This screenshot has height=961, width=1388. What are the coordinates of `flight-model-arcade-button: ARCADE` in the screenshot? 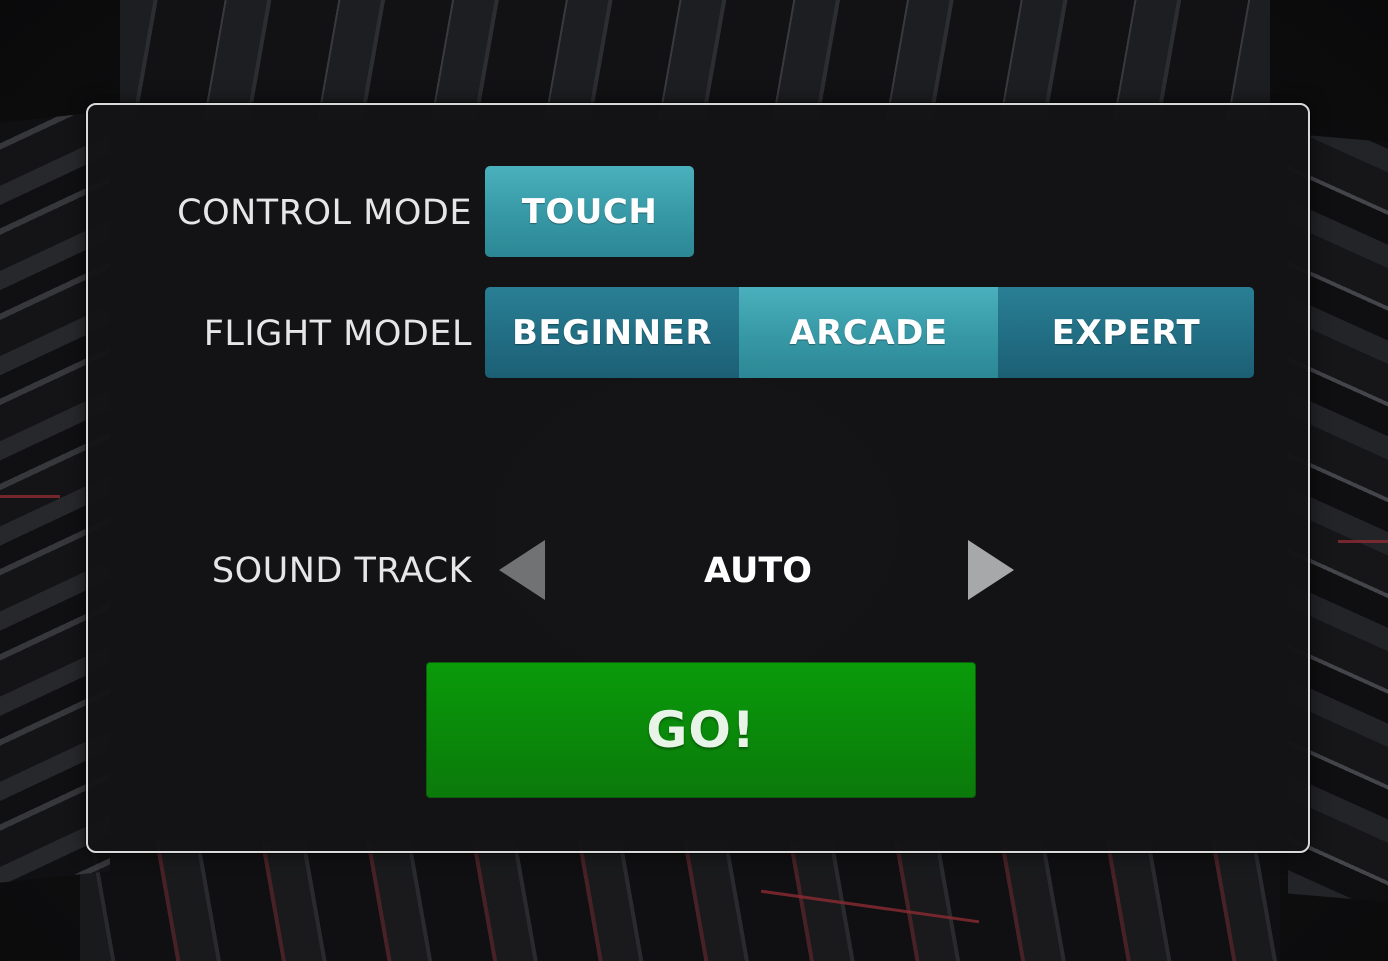 It's located at (868, 332).